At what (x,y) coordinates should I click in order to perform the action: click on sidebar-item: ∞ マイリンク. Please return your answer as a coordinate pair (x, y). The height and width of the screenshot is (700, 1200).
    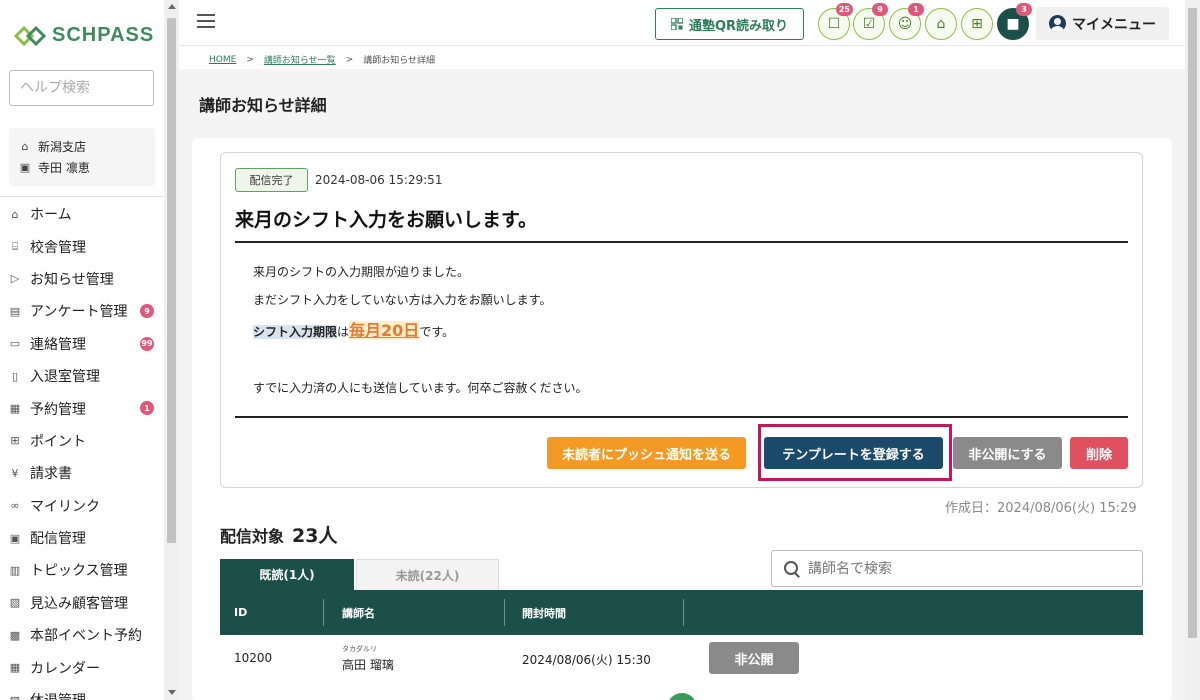
    Looking at the image, I should click on (82, 506).